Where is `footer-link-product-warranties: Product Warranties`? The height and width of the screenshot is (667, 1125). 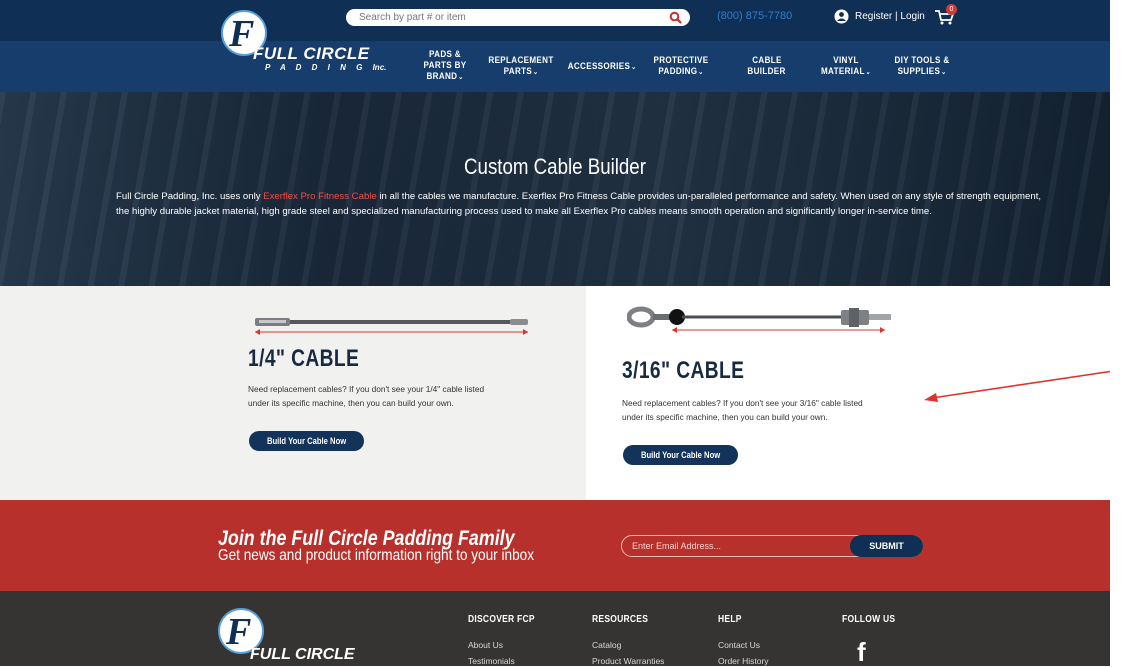 footer-link-product-warranties: Product Warranties is located at coordinates (628, 661).